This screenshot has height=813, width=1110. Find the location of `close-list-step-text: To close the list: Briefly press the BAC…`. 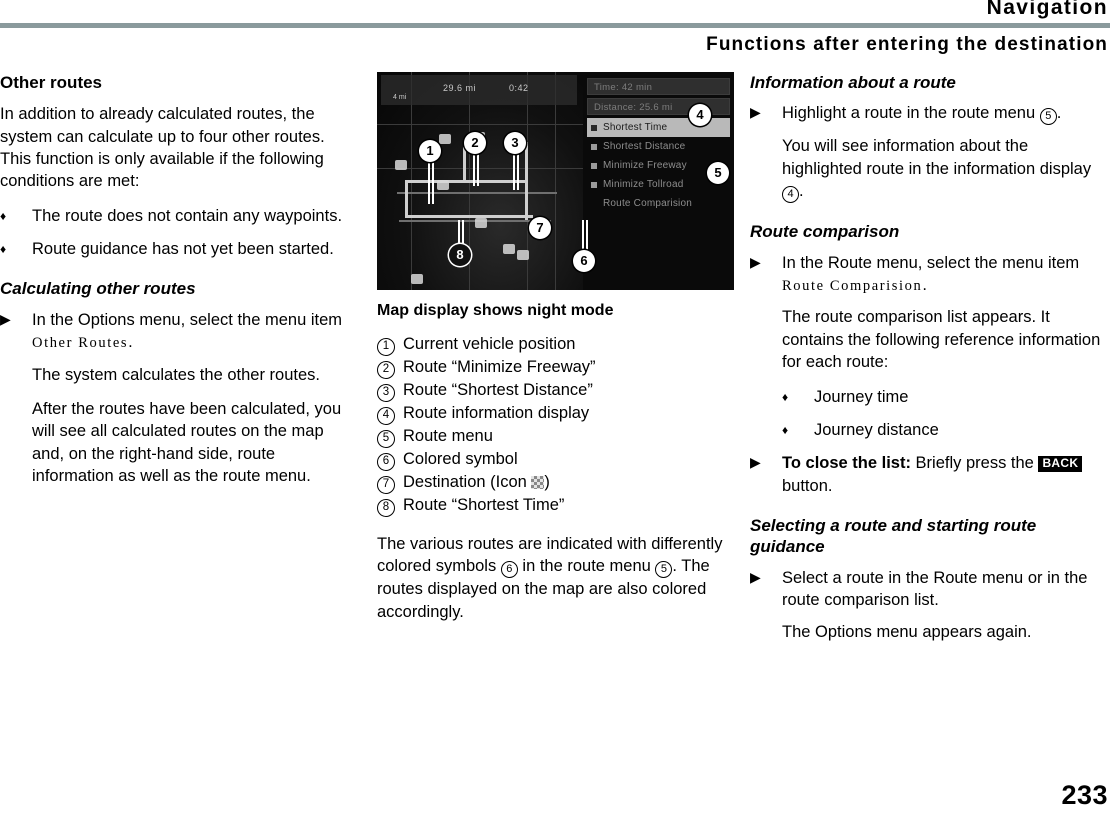

close-list-step-text: To close the list: Briefly press the BAC… is located at coordinates (946, 474).